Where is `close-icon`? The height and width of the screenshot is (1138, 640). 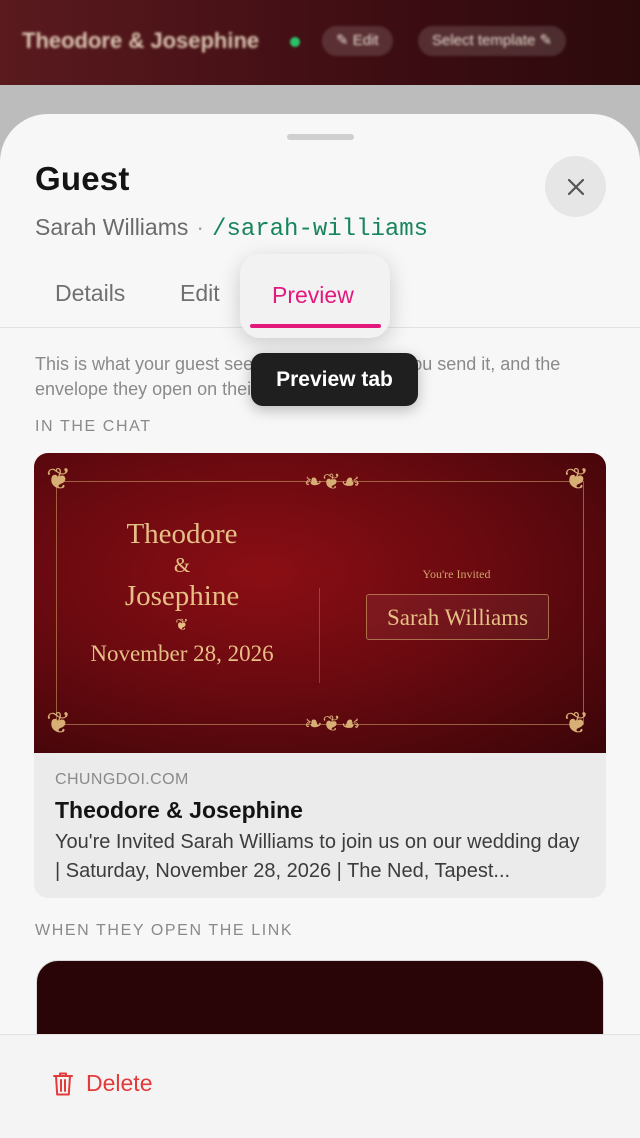
close-icon is located at coordinates (575, 186).